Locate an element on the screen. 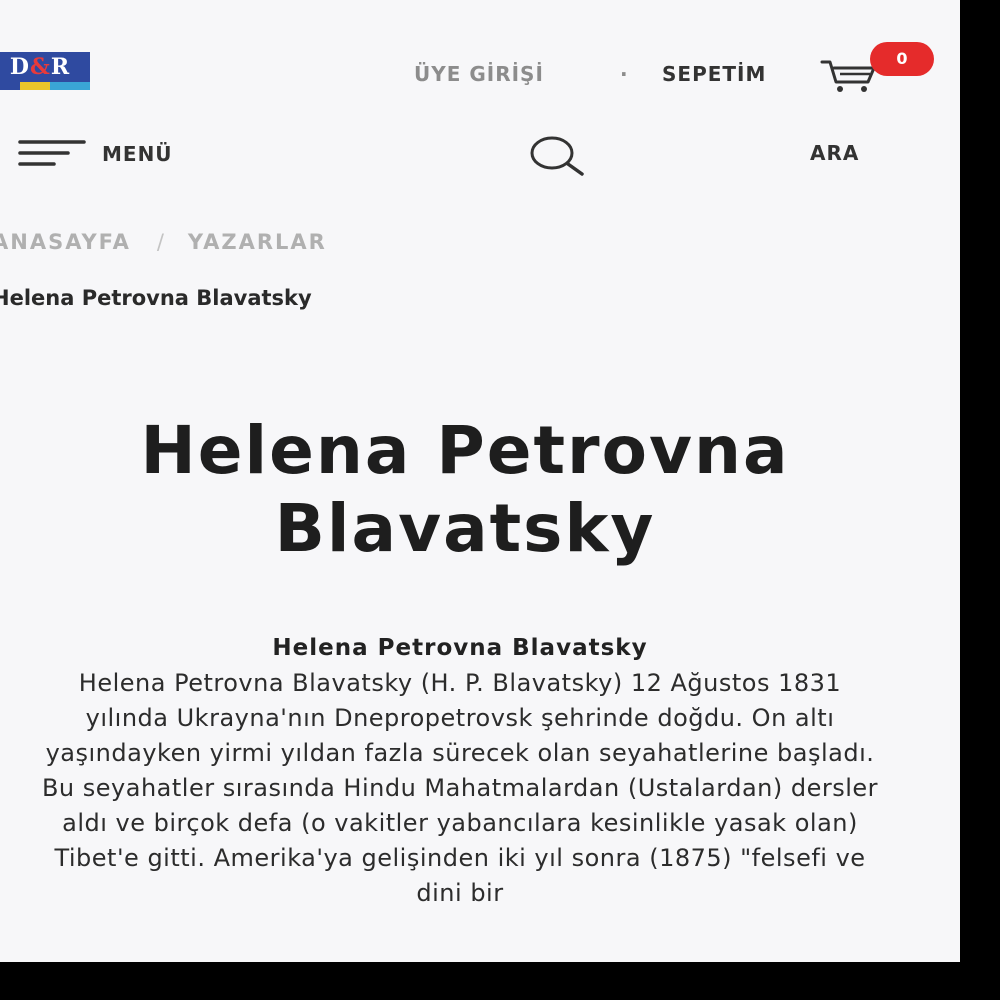 Image resolution: width=1000 pixels, height=1000 pixels. breadcrumb-home: ANASAYFA is located at coordinates (65, 242).